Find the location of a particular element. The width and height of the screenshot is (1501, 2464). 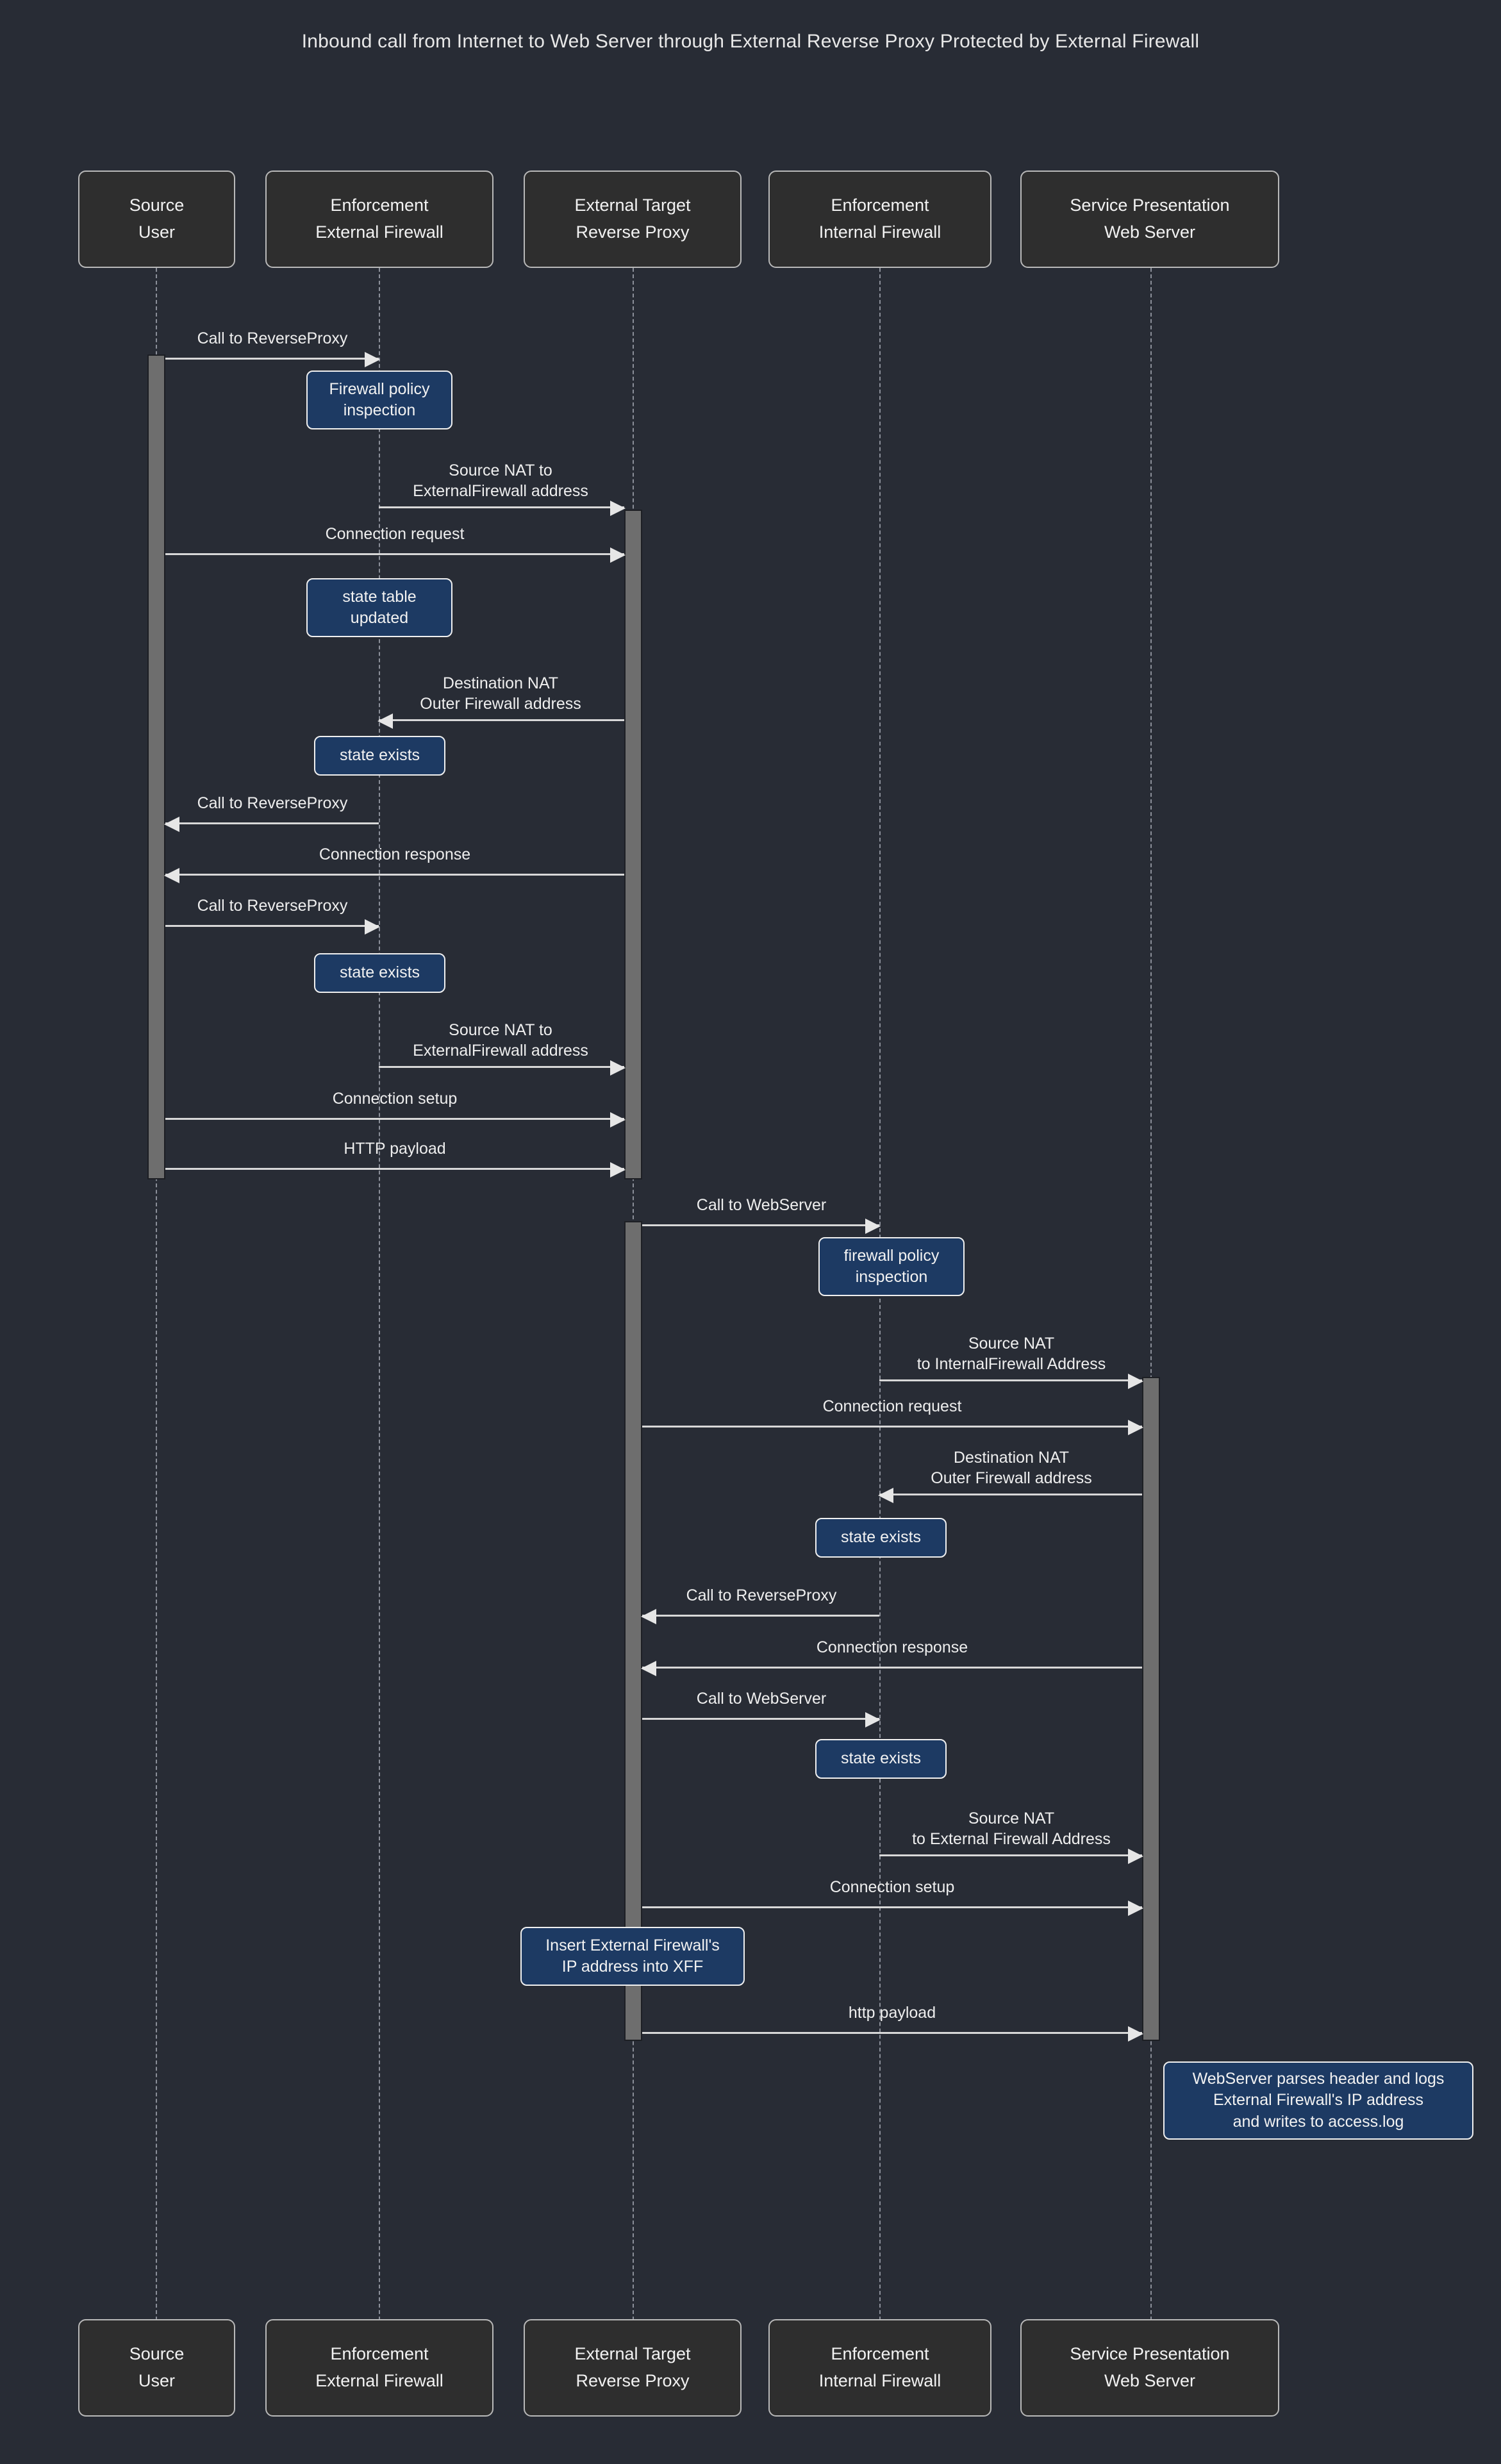

participant-revproxy-bottom: External Target Reverse Proxy is located at coordinates (633, 2368).